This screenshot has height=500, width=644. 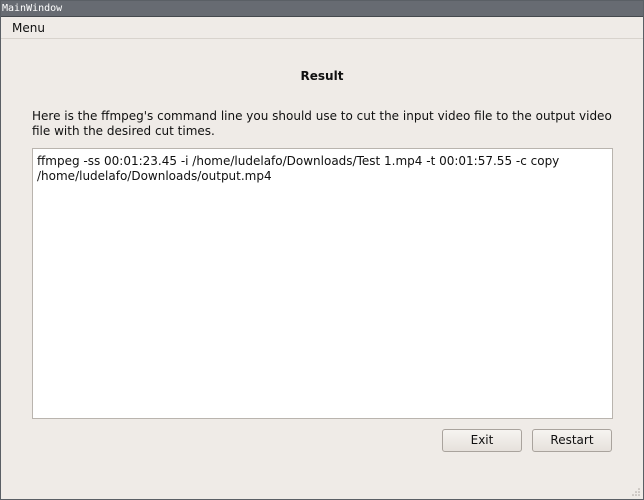 I want to click on menu-item-menu: Menu, so click(x=28, y=28).